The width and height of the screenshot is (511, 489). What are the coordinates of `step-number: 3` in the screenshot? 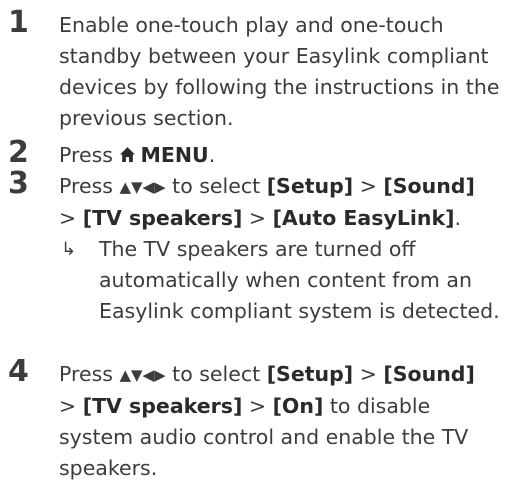 It's located at (18, 183).